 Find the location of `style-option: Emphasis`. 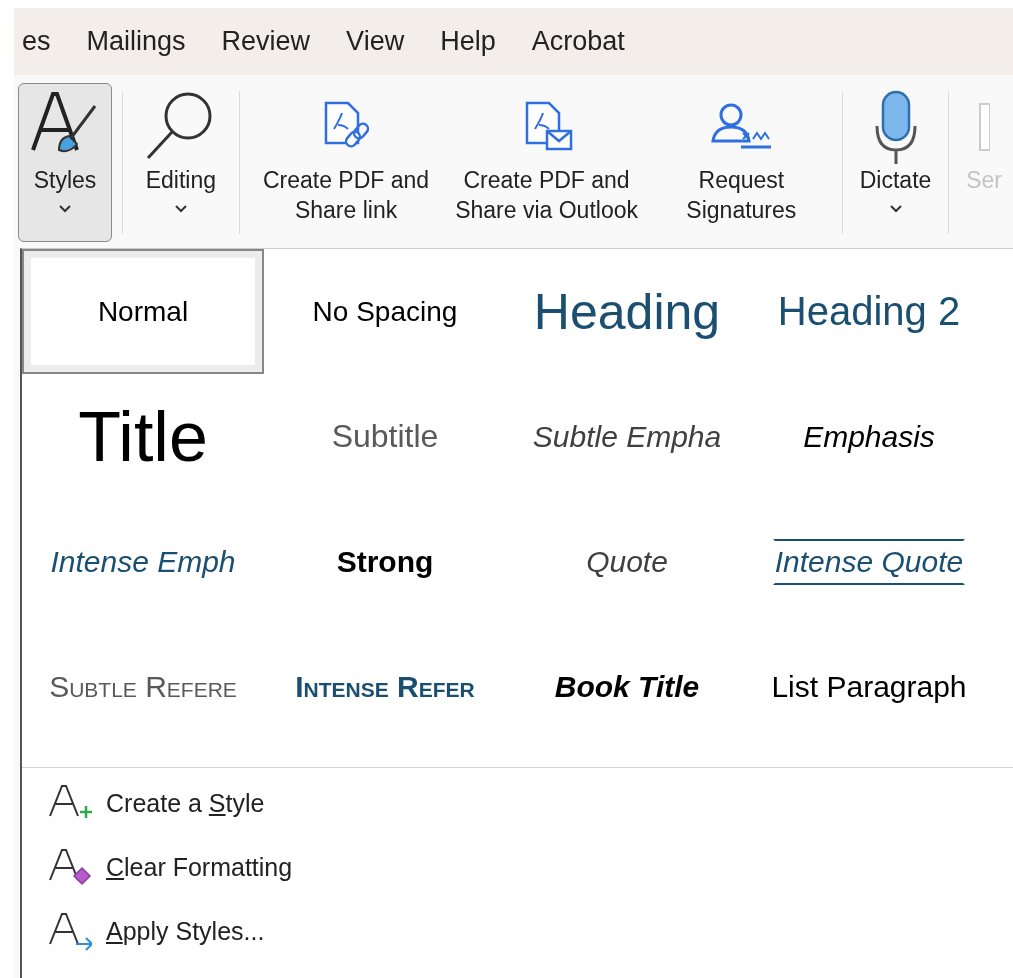

style-option: Emphasis is located at coordinates (869, 436).